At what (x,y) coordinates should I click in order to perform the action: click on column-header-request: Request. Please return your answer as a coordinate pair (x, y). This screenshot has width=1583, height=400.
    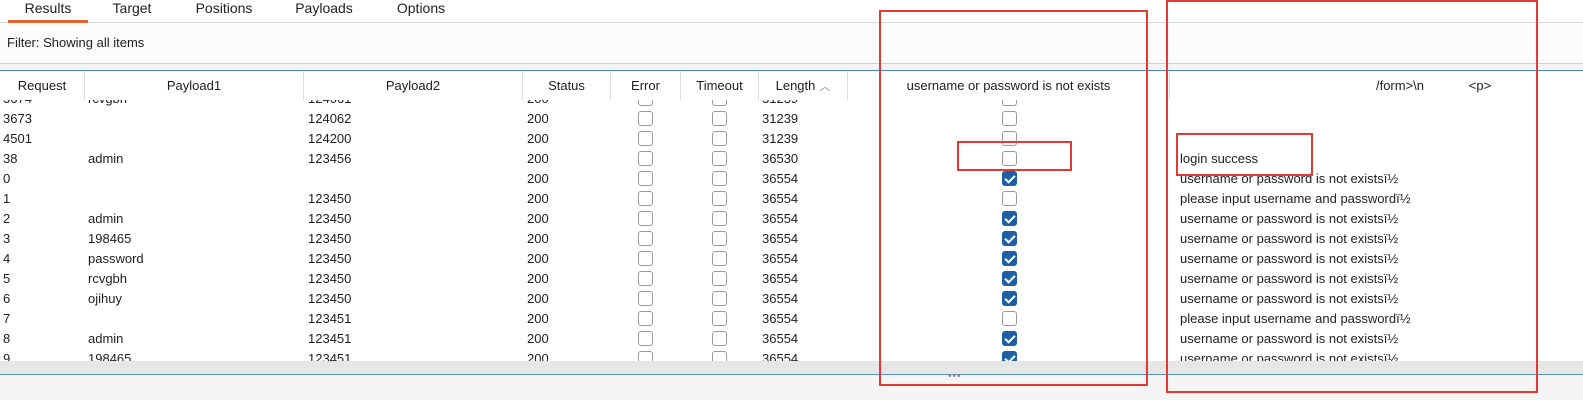
    Looking at the image, I should click on (42, 85).